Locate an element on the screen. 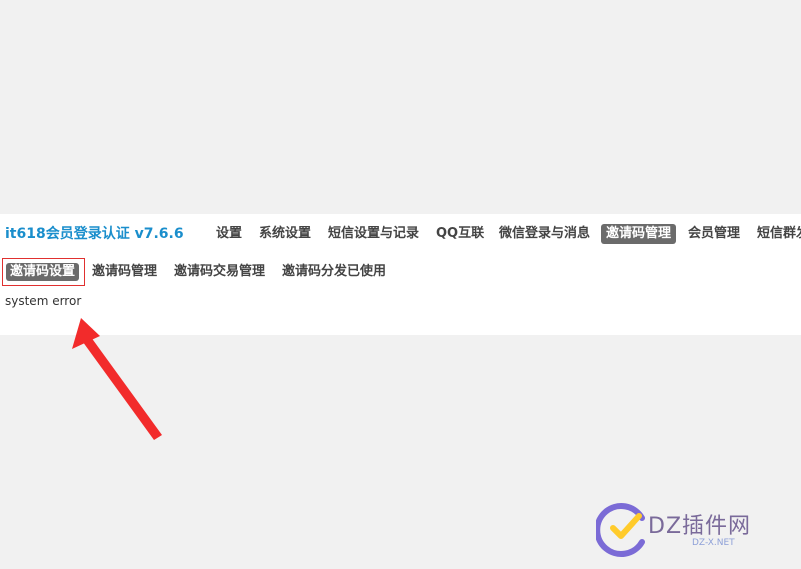 This screenshot has width=801, height=569. watermark: DZ插件网 DZ-X.NET is located at coordinates (696, 530).